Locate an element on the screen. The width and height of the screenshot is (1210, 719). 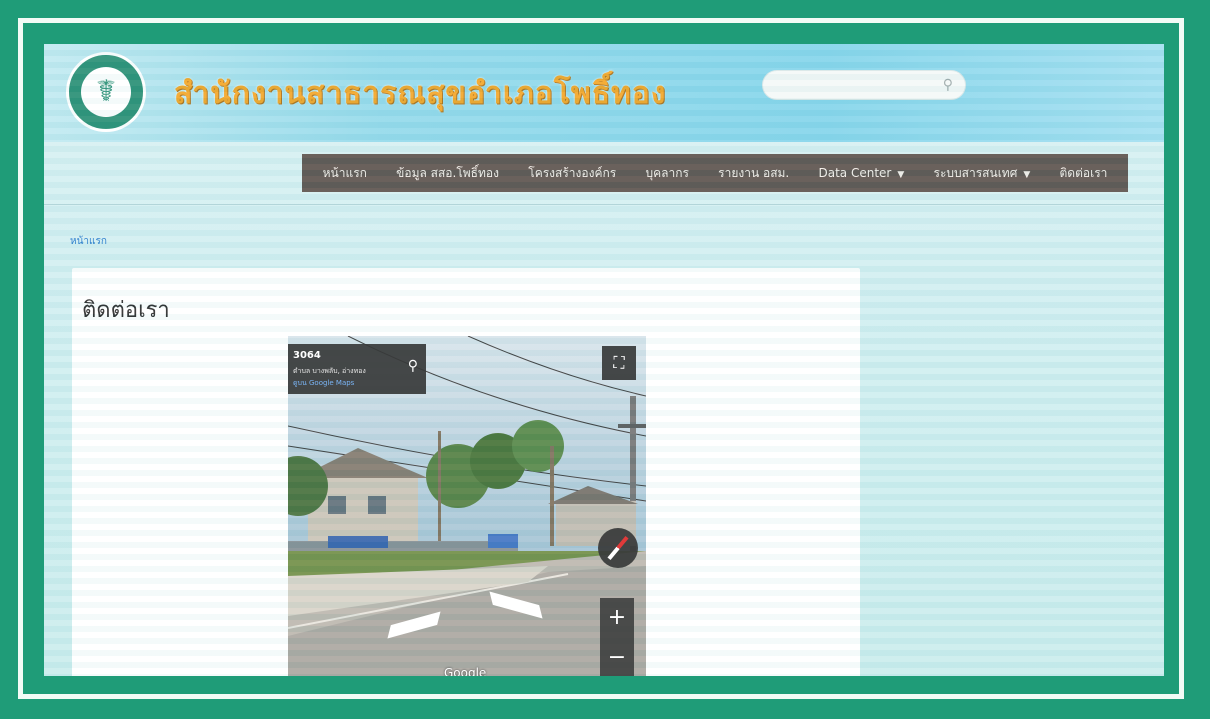
nav-item-home: หน้าแรก is located at coordinates (345, 173).